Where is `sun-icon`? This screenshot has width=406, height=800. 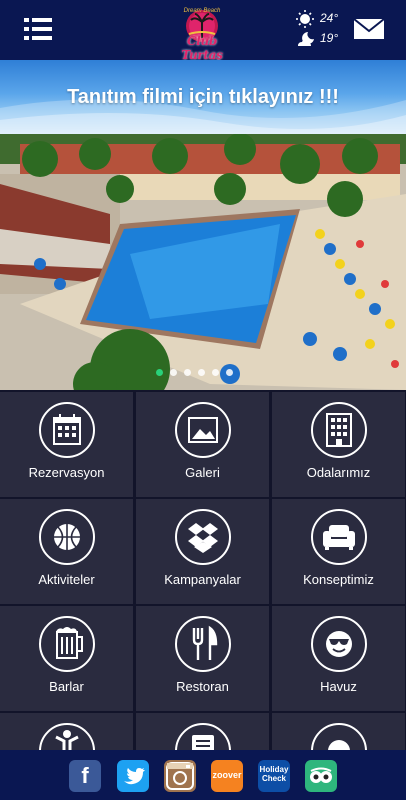 sun-icon is located at coordinates (305, 19).